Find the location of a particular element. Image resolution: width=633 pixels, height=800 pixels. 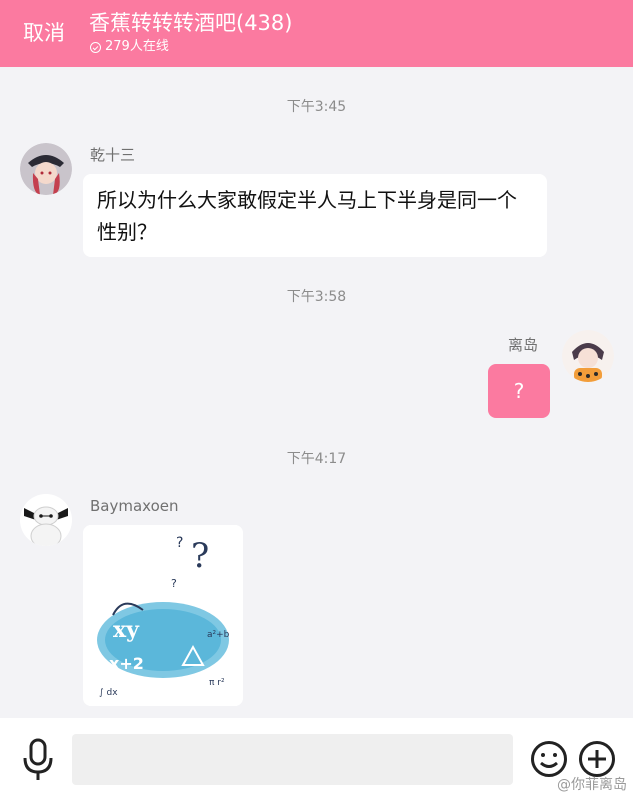

online-count: 279人在线 is located at coordinates (137, 46).